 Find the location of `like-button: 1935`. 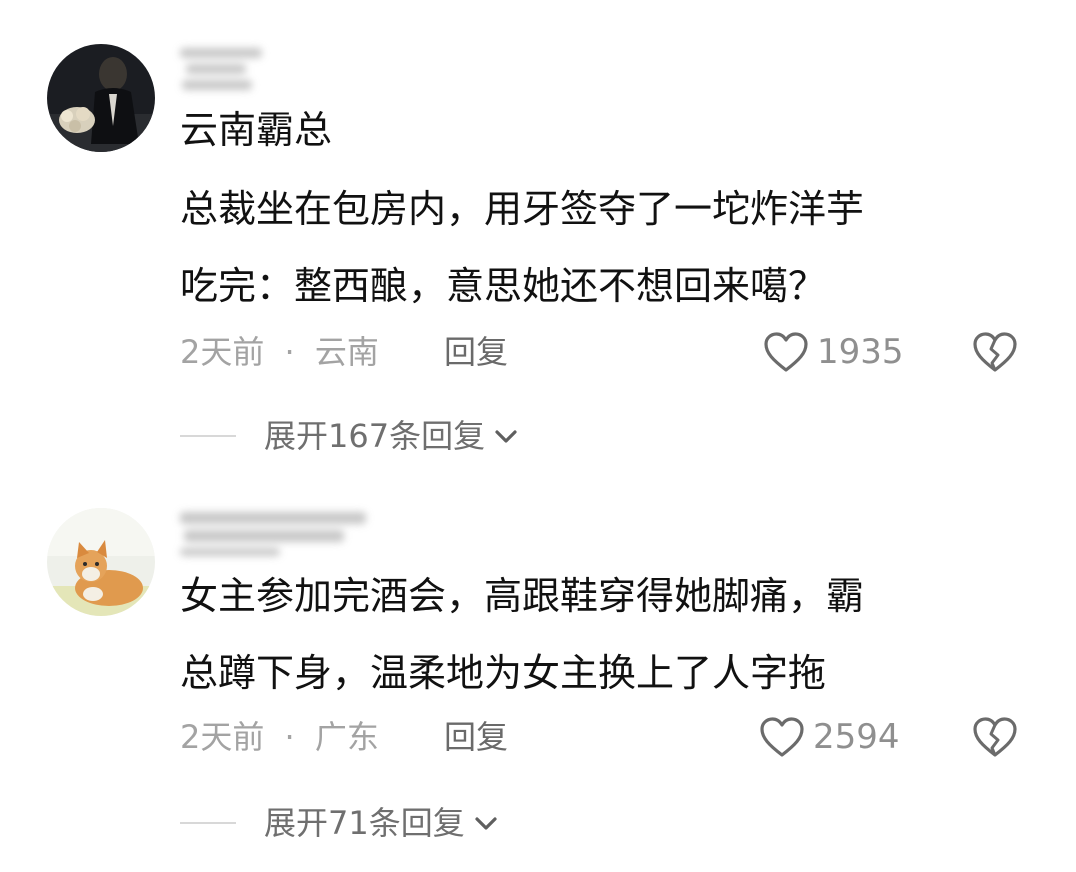

like-button: 1935 is located at coordinates (833, 352).